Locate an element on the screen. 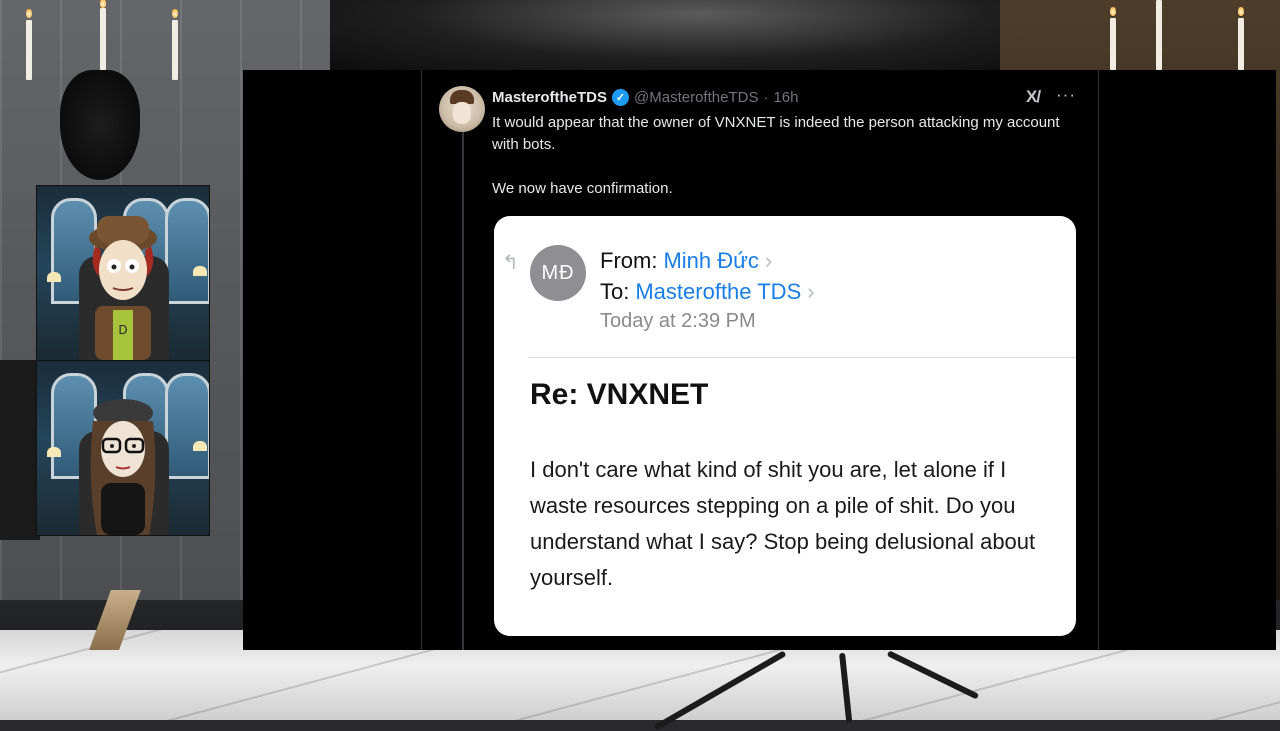 The height and width of the screenshot is (731, 1280). sender-initials-avatar: MĐ is located at coordinates (558, 273).